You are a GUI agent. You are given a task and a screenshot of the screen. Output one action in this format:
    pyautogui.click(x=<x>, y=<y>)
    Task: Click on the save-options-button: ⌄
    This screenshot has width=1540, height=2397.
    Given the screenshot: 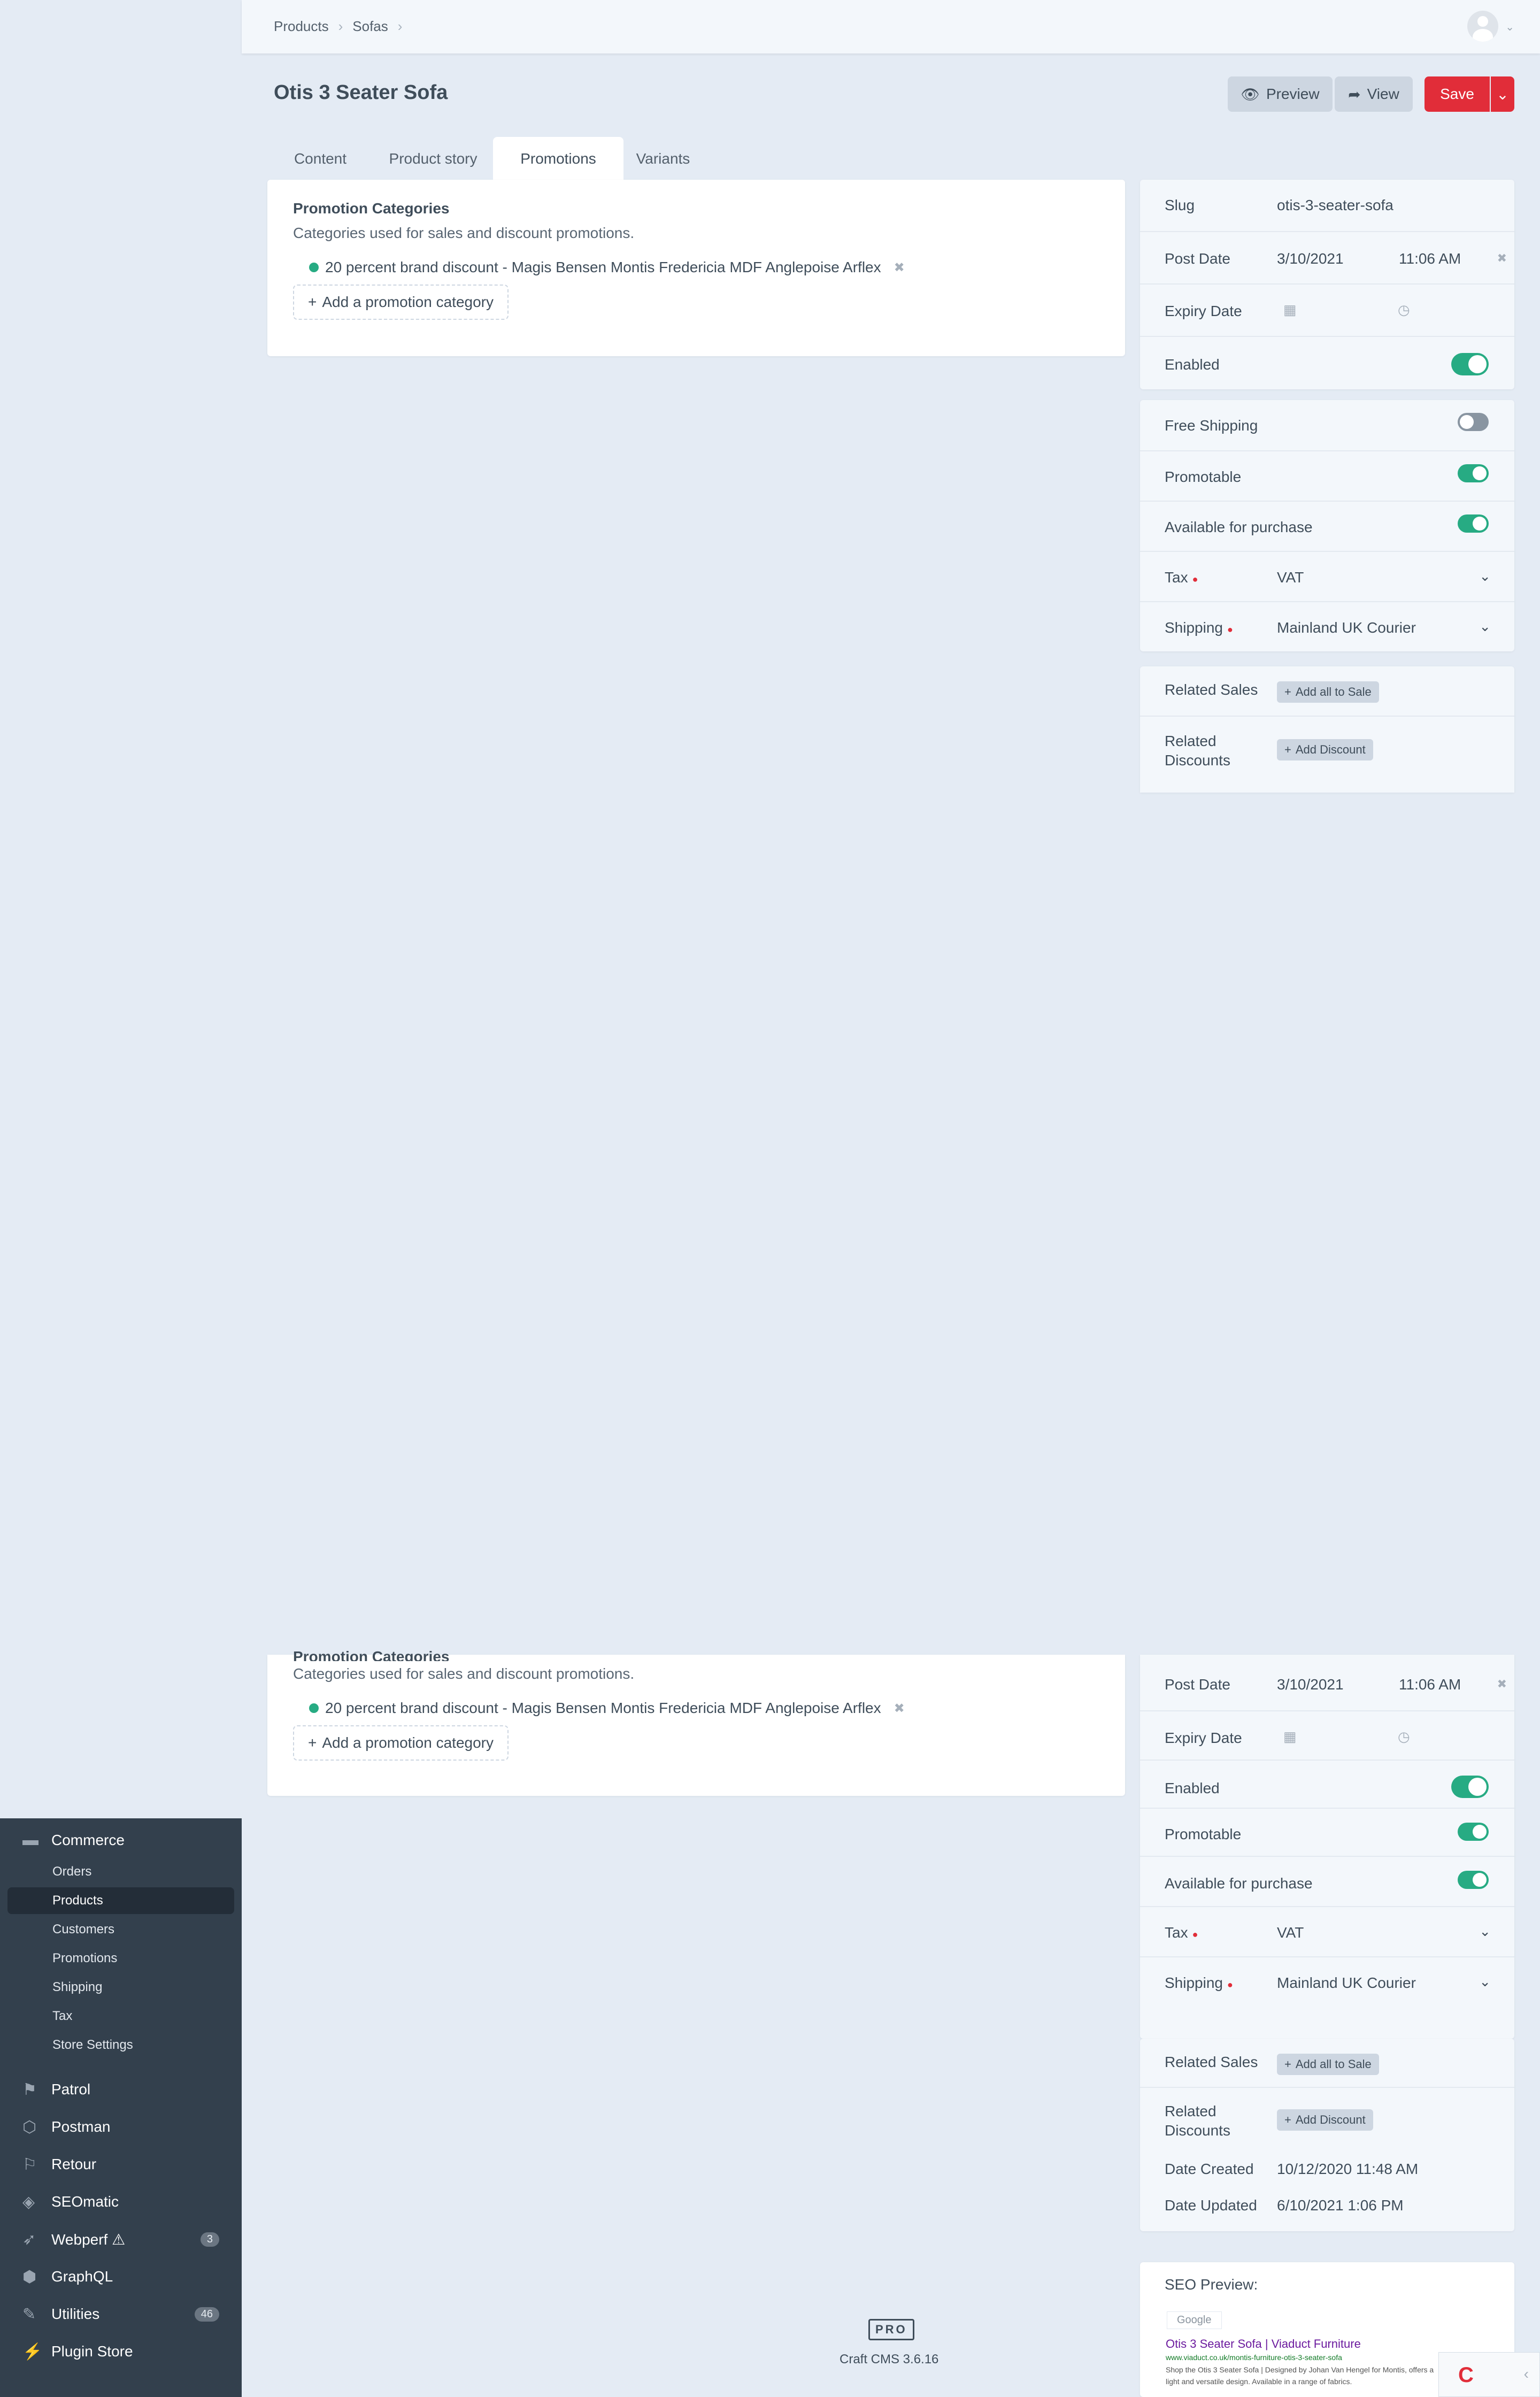 What is the action you would take?
    pyautogui.click(x=1502, y=94)
    